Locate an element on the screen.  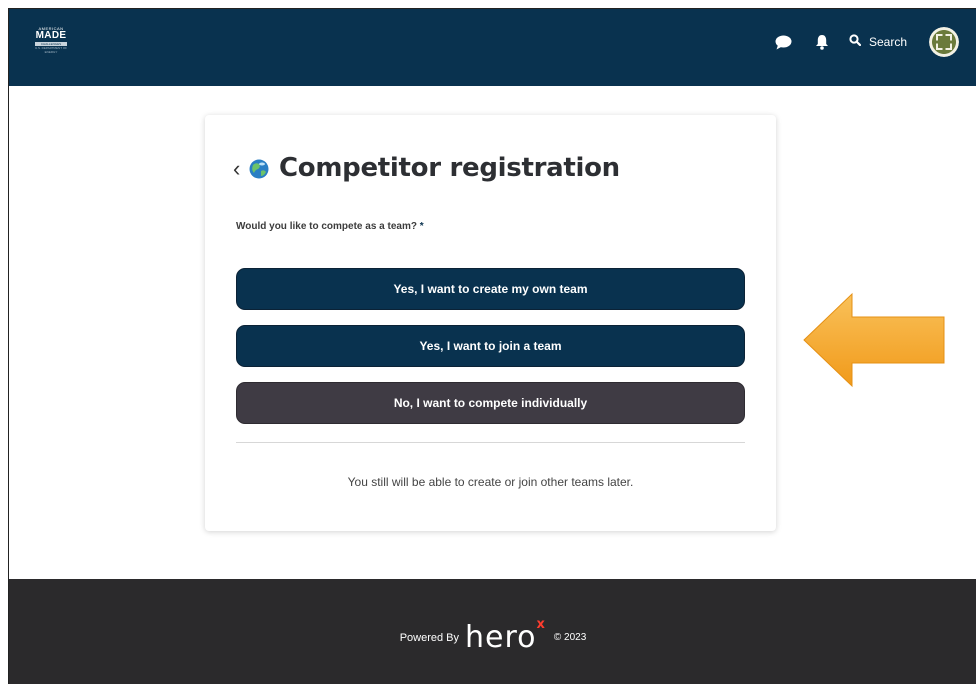
challenge-globe-icon is located at coordinates (259, 169).